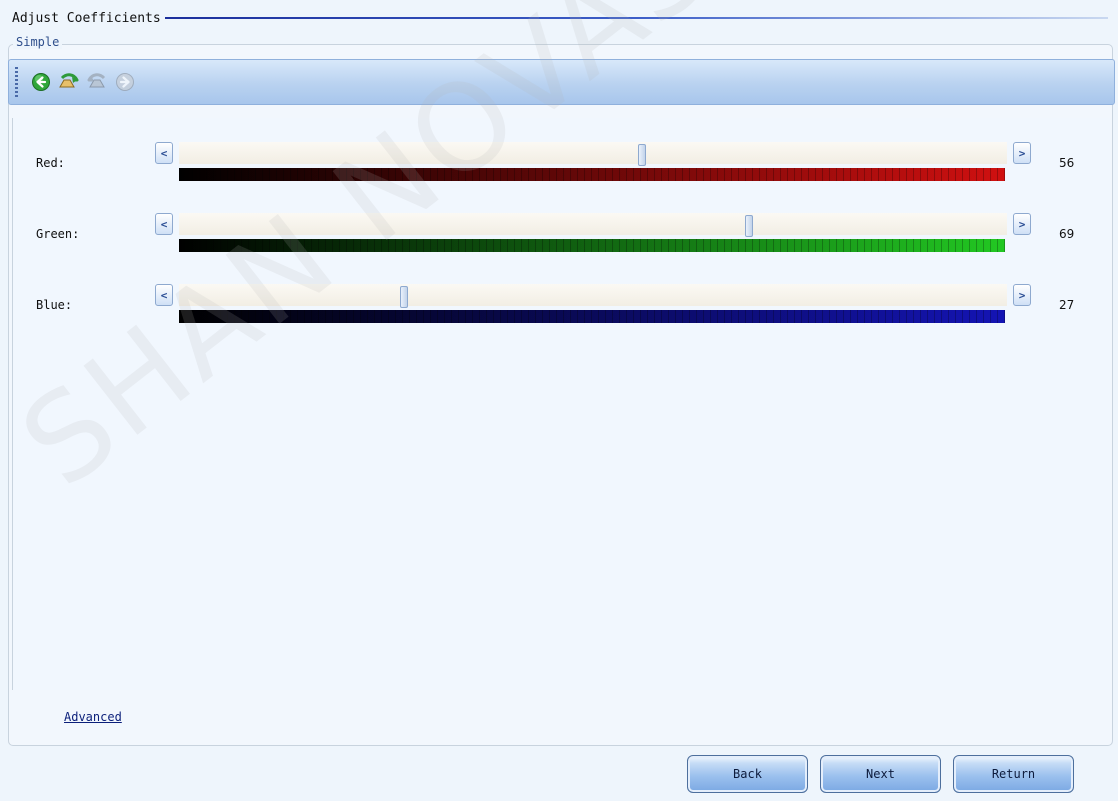  I want to click on next-button: Next, so click(880, 774).